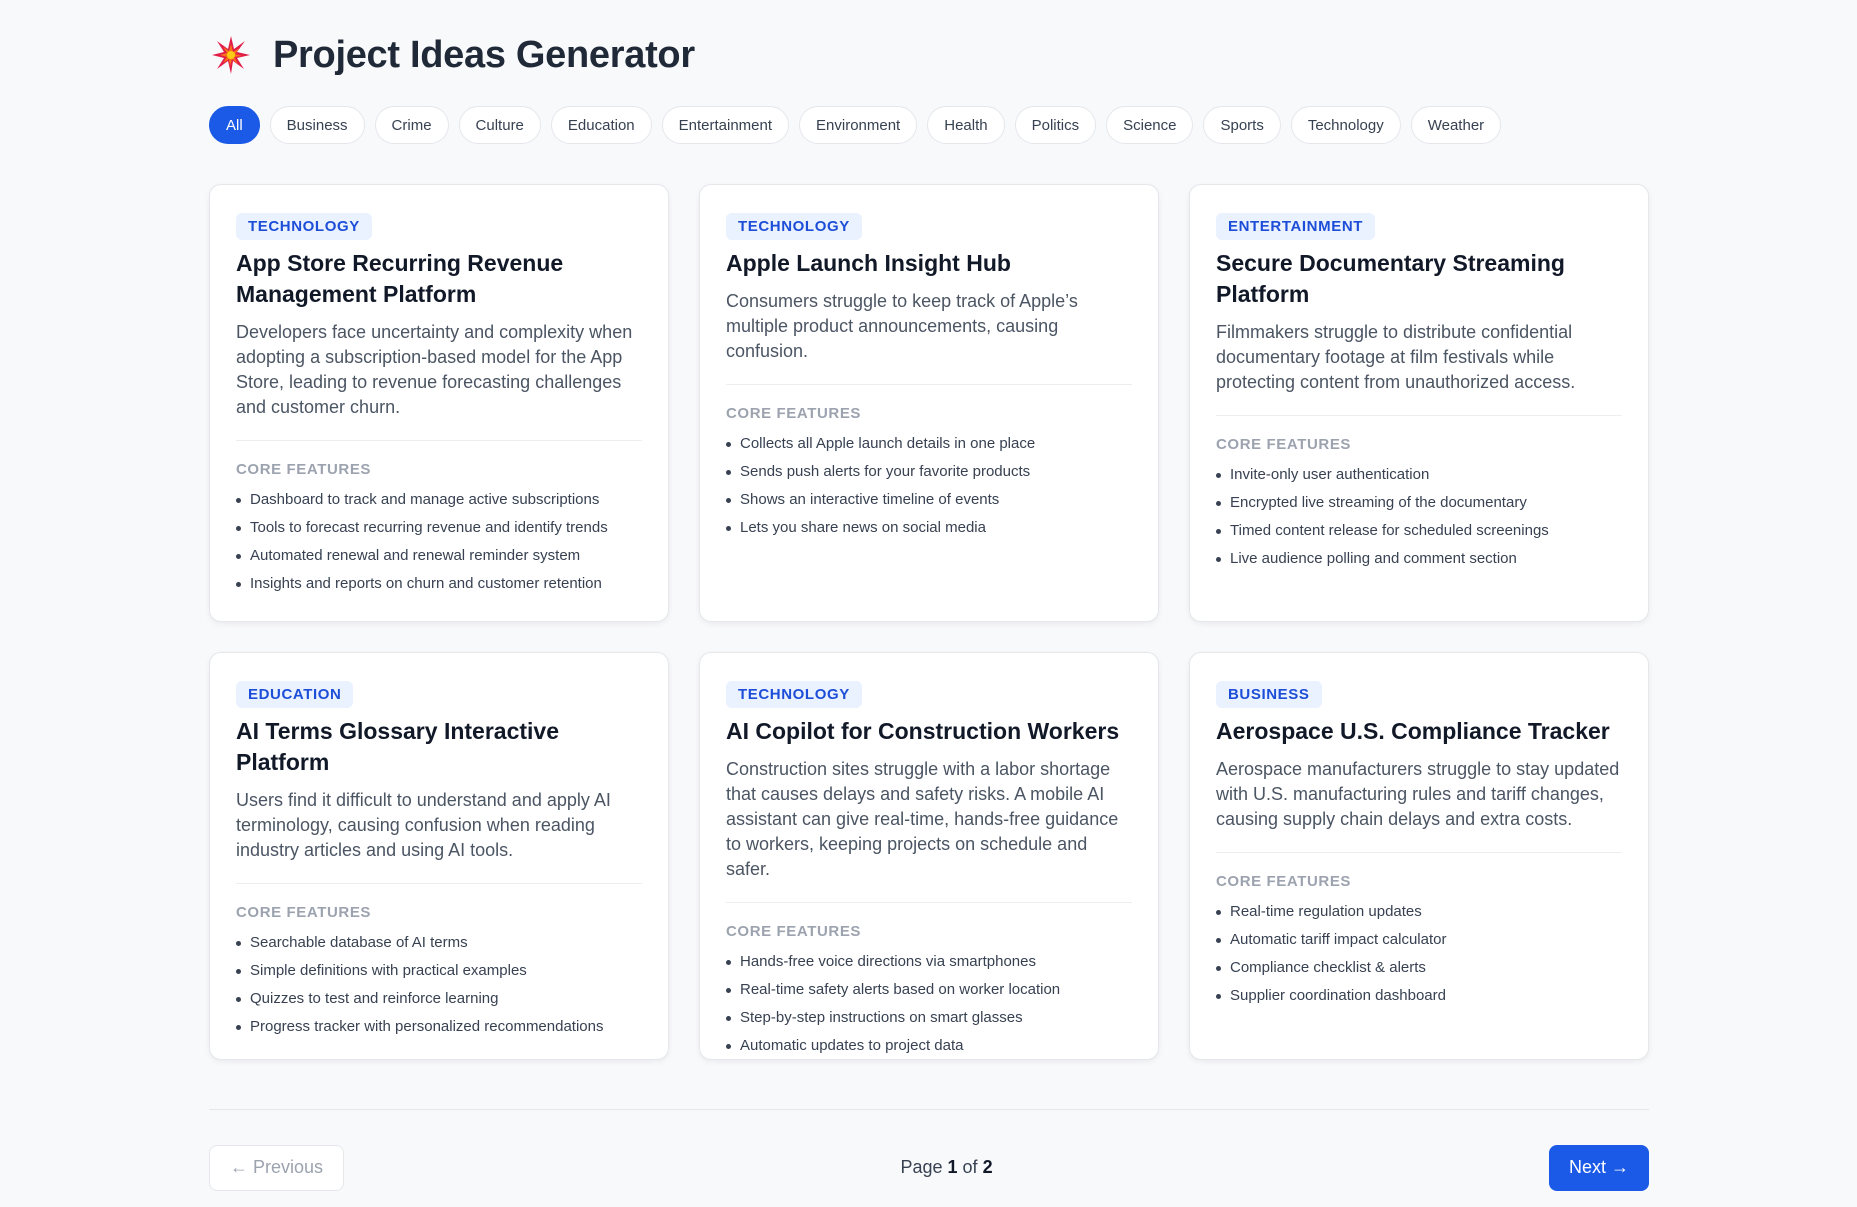  What do you see at coordinates (295, 694) in the screenshot?
I see `category-badge: EDUCATION` at bounding box center [295, 694].